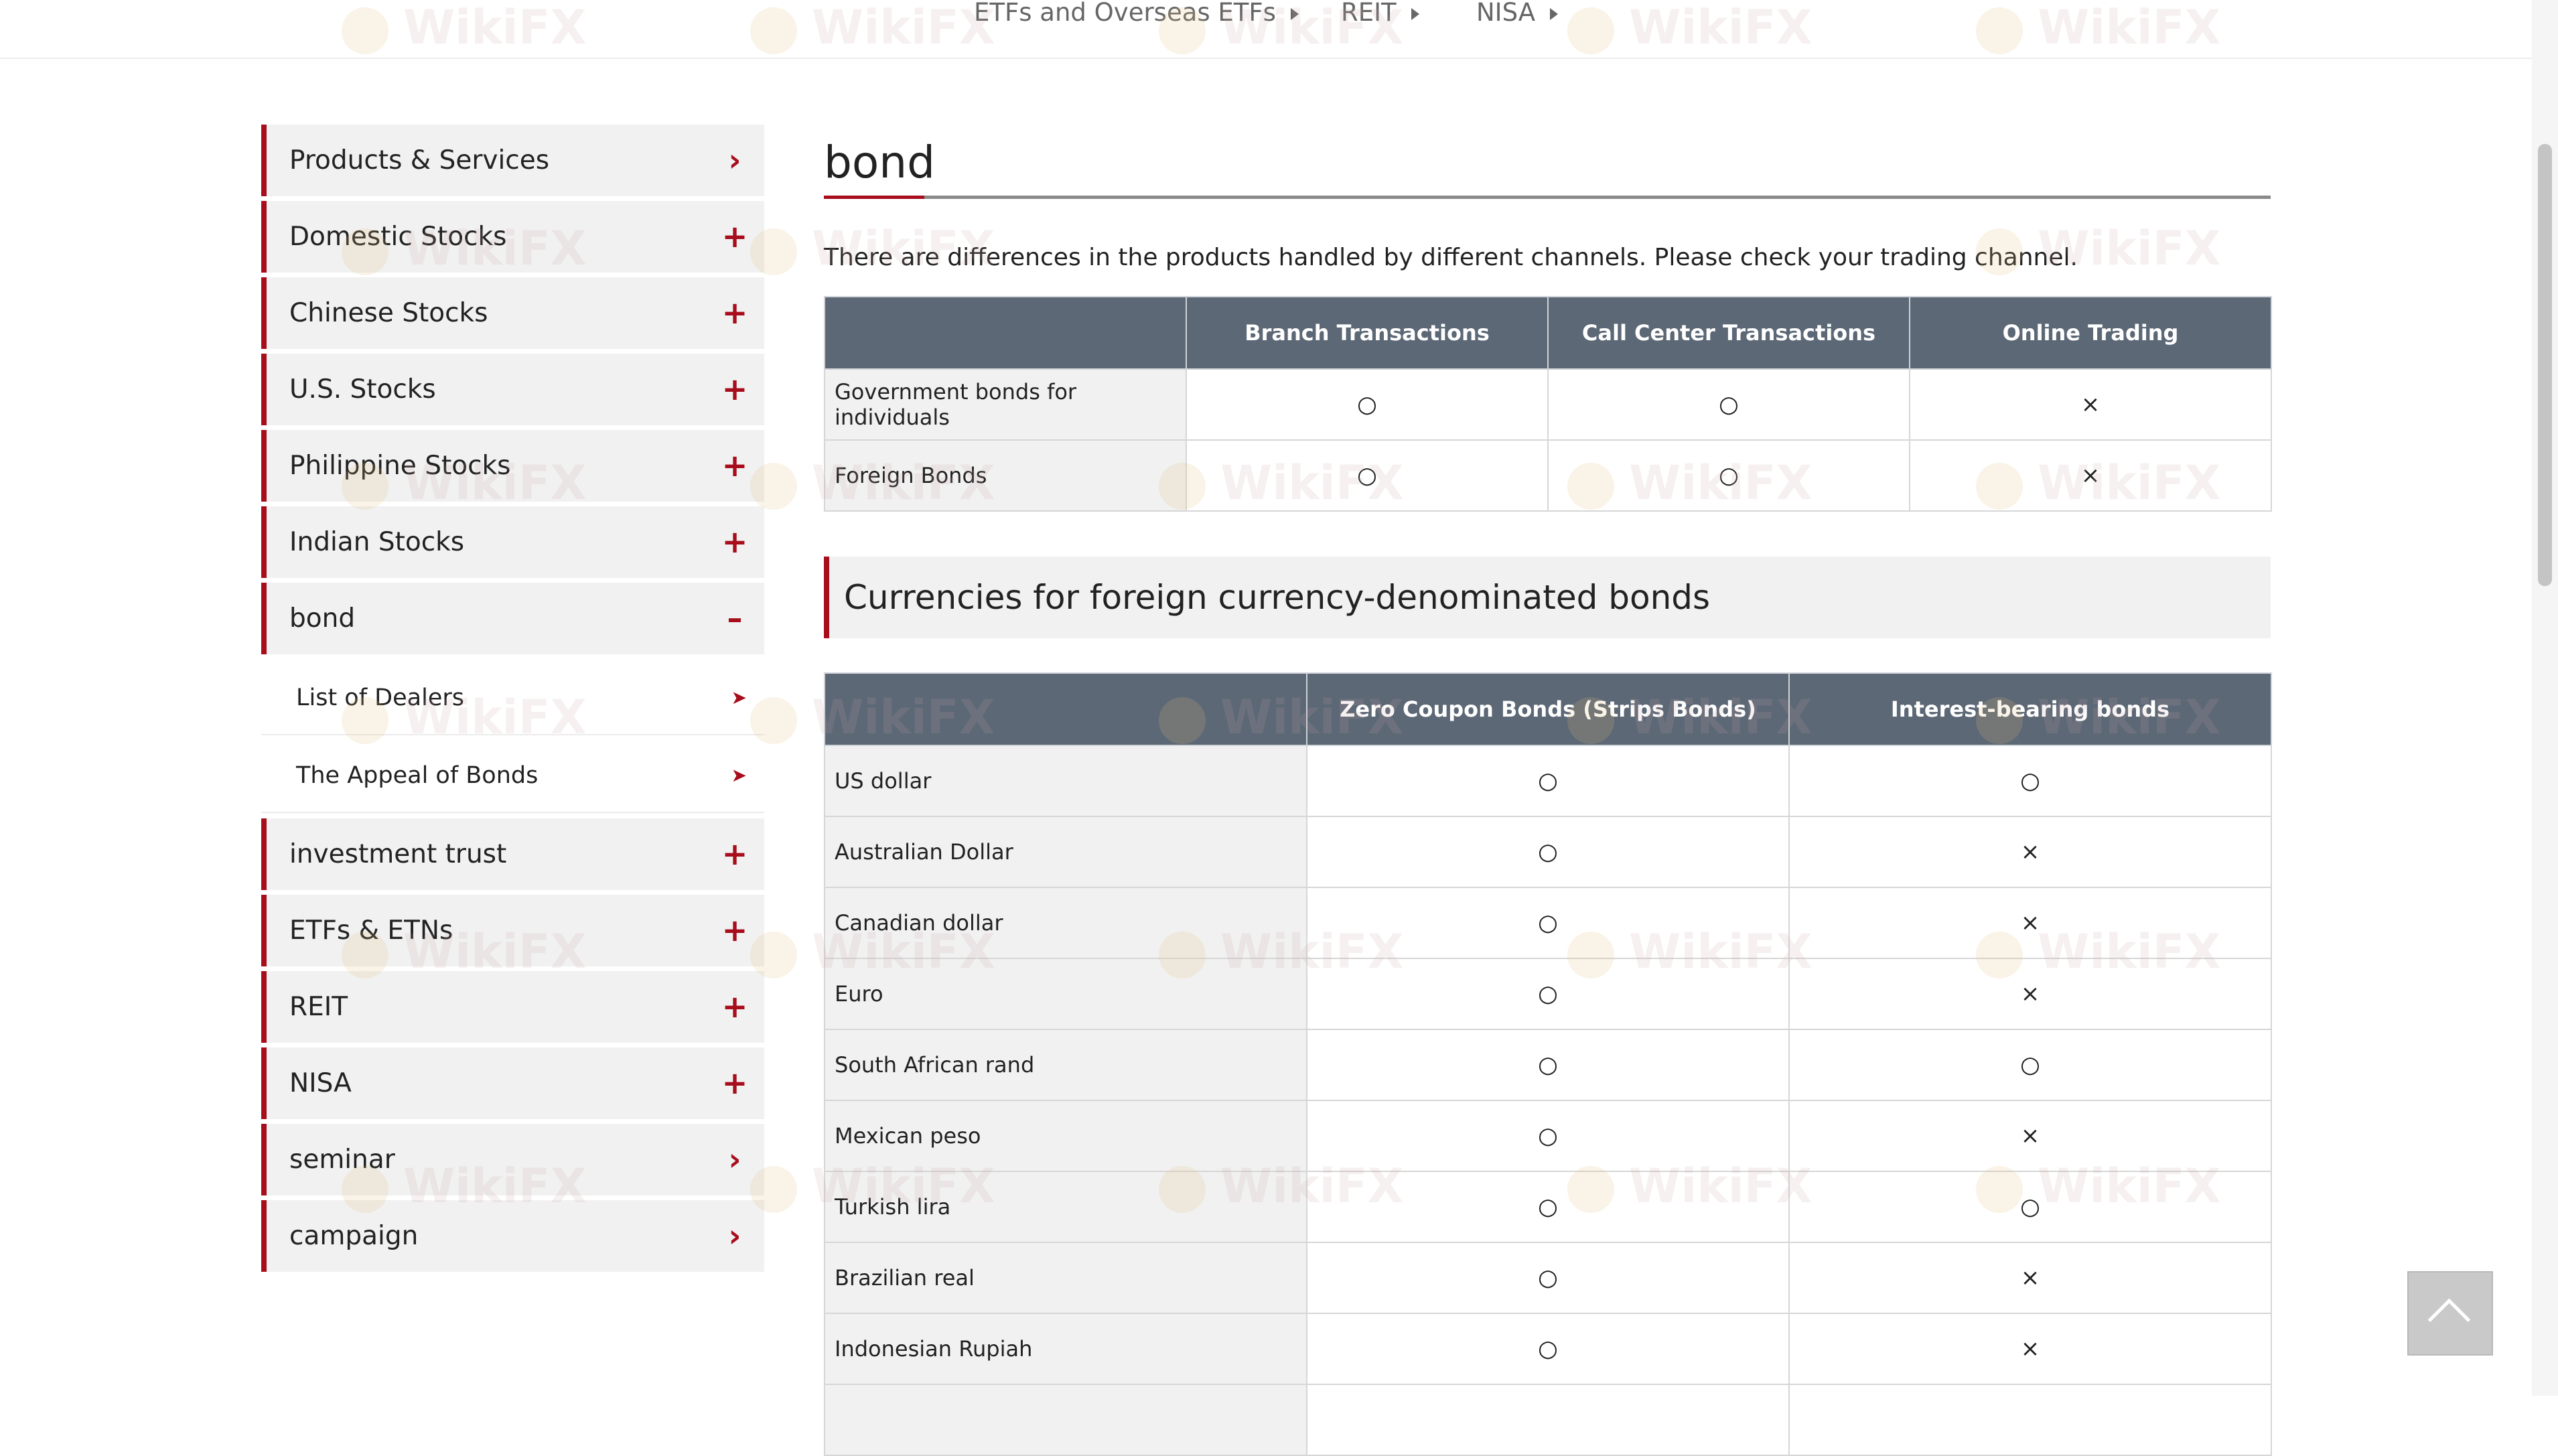 The image size is (2558, 1456). I want to click on sidebar-item-label: ETFs & ETNs, so click(371, 931).